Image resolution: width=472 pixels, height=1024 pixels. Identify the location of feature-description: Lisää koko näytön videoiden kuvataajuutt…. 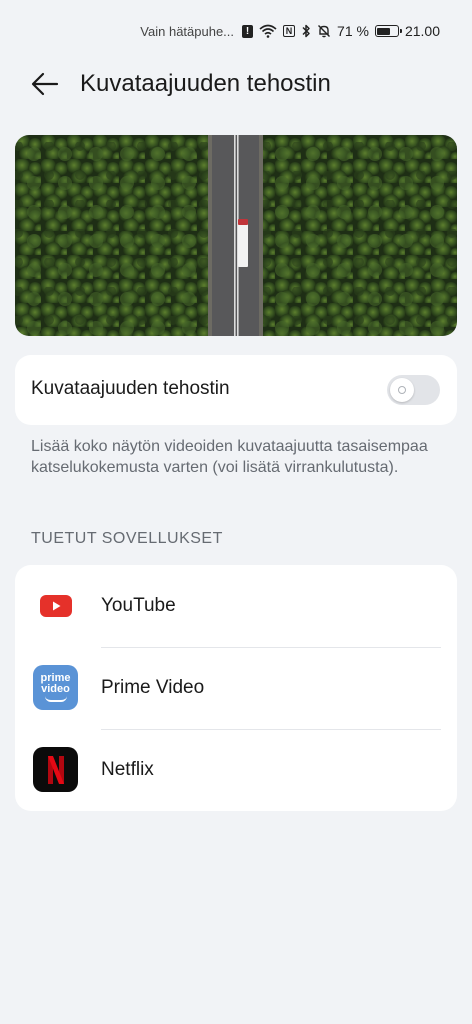
(229, 457).